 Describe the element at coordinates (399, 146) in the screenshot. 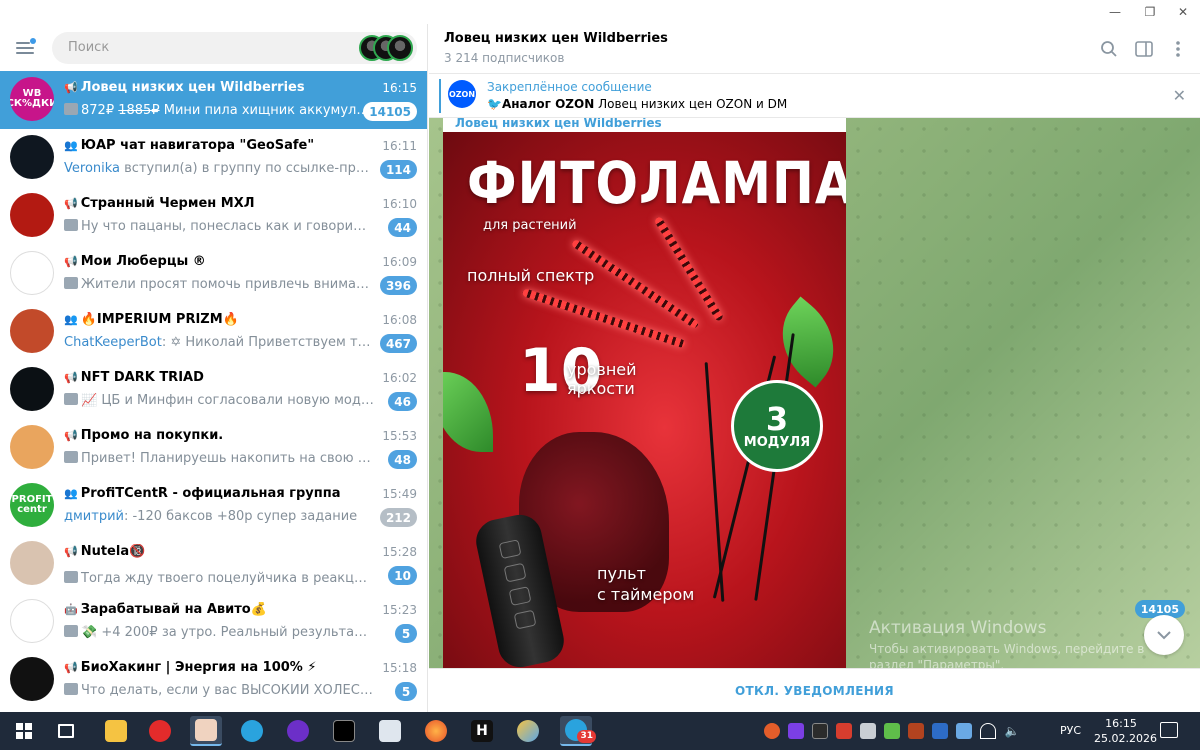

I see `chat-time: 16:11` at that location.